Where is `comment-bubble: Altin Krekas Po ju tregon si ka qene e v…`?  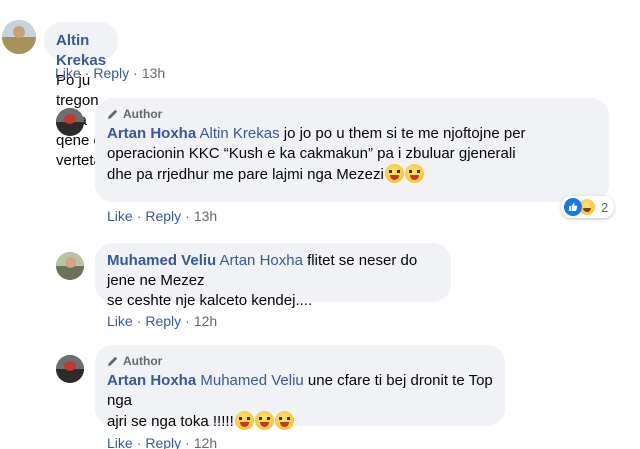 comment-bubble: Altin Krekas Po ju tregon si ka qene e v… is located at coordinates (81, 95).